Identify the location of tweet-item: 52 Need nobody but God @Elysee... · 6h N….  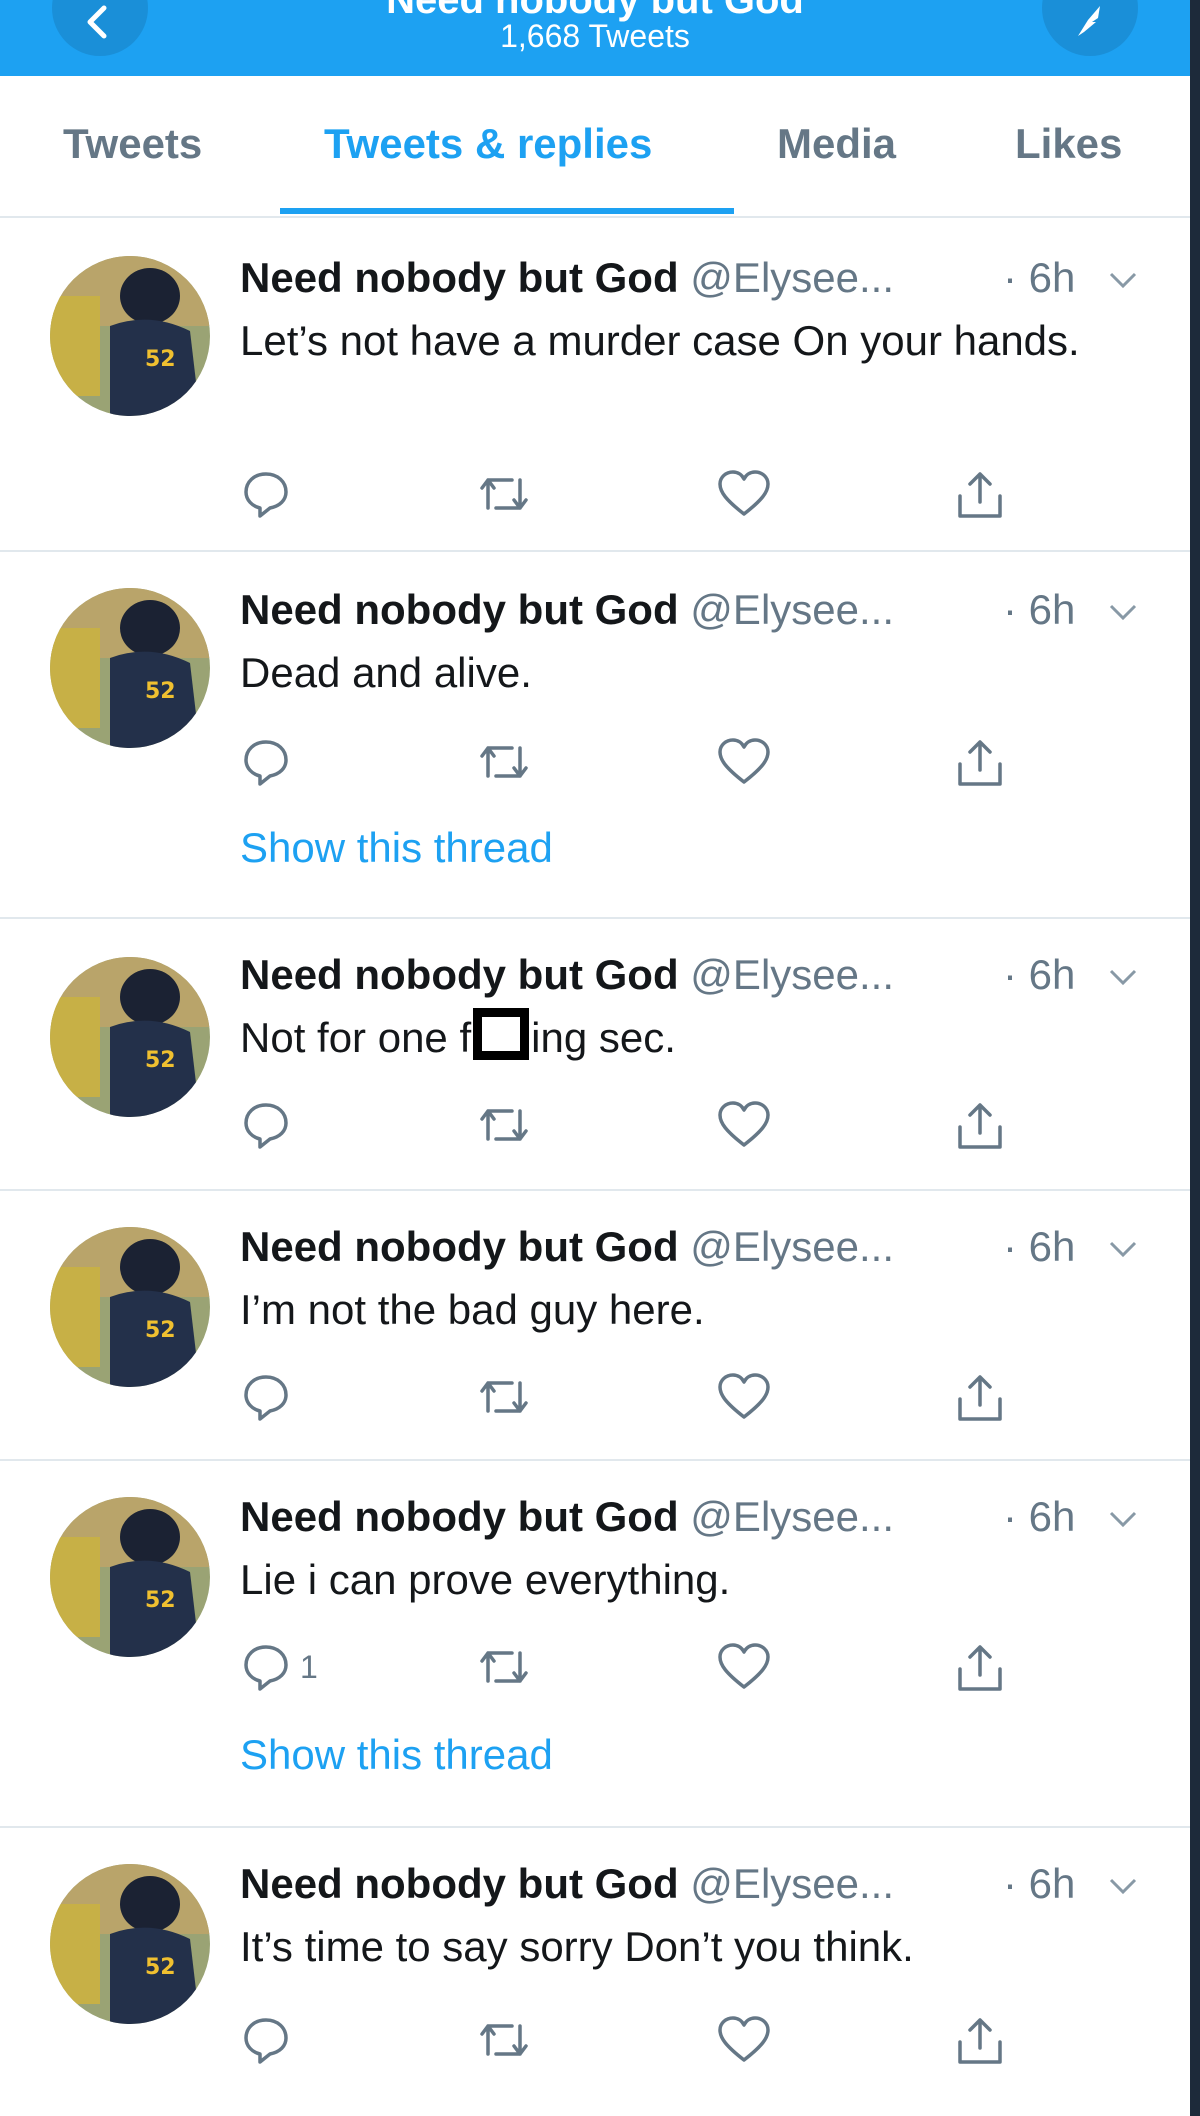
(595, 1054).